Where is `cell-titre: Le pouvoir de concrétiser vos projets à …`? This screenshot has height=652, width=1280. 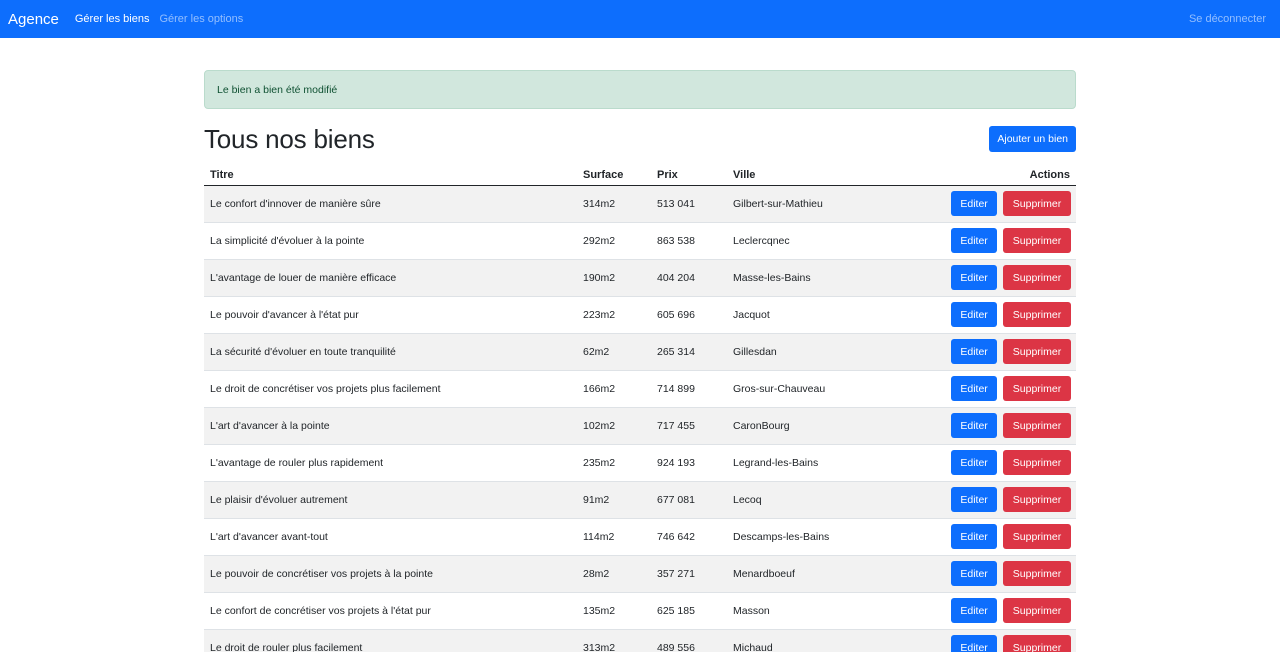
cell-titre: Le pouvoir de concrétiser vos projets à … is located at coordinates (390, 574).